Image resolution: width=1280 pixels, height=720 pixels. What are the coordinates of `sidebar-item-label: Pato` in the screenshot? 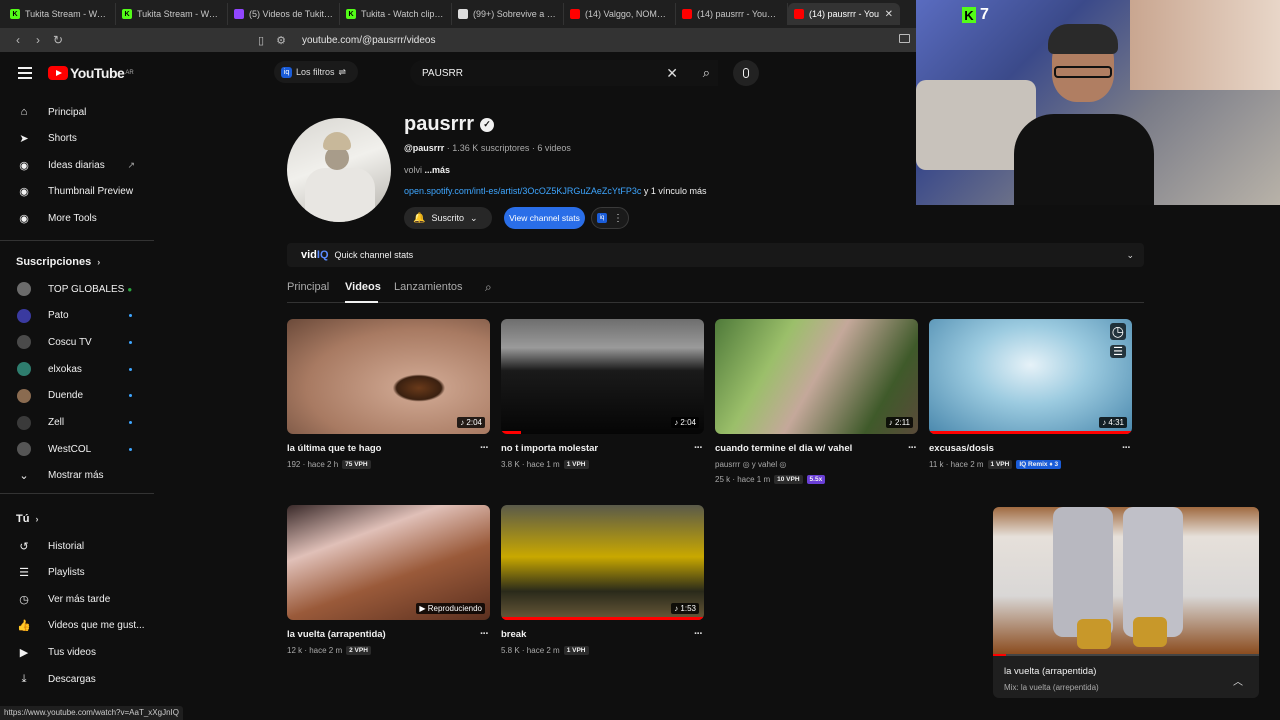 It's located at (58, 316).